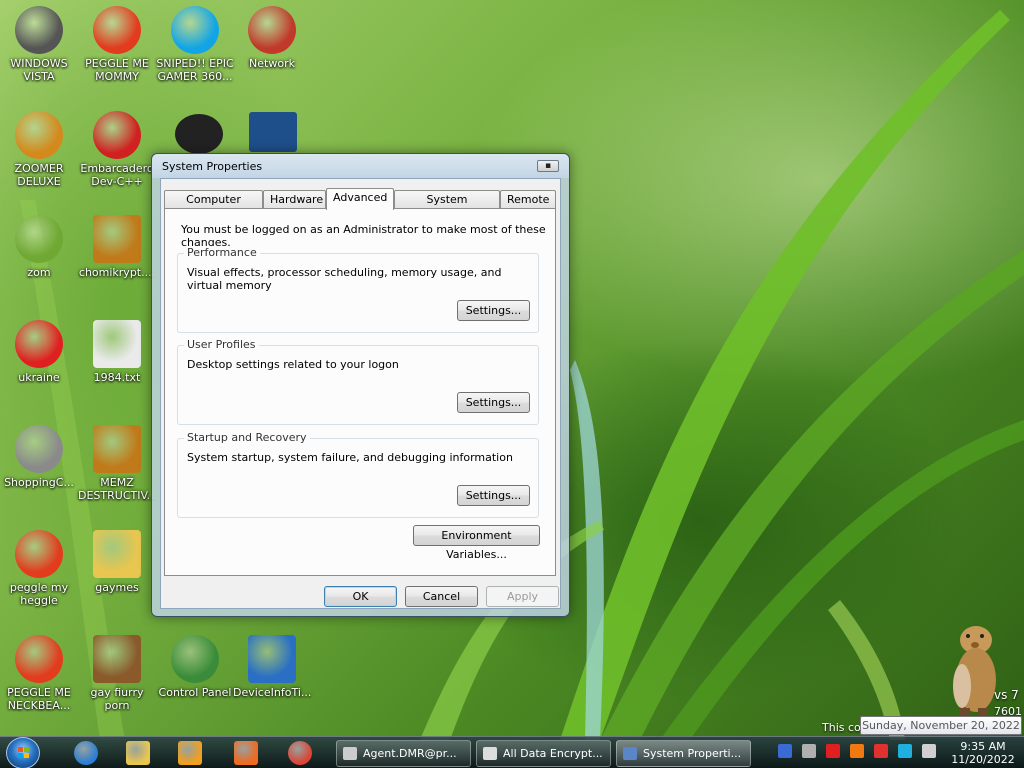 Image resolution: width=1024 pixels, height=768 pixels. What do you see at coordinates (221, 344) in the screenshot?
I see `user-profiles-group-title: User Profiles` at bounding box center [221, 344].